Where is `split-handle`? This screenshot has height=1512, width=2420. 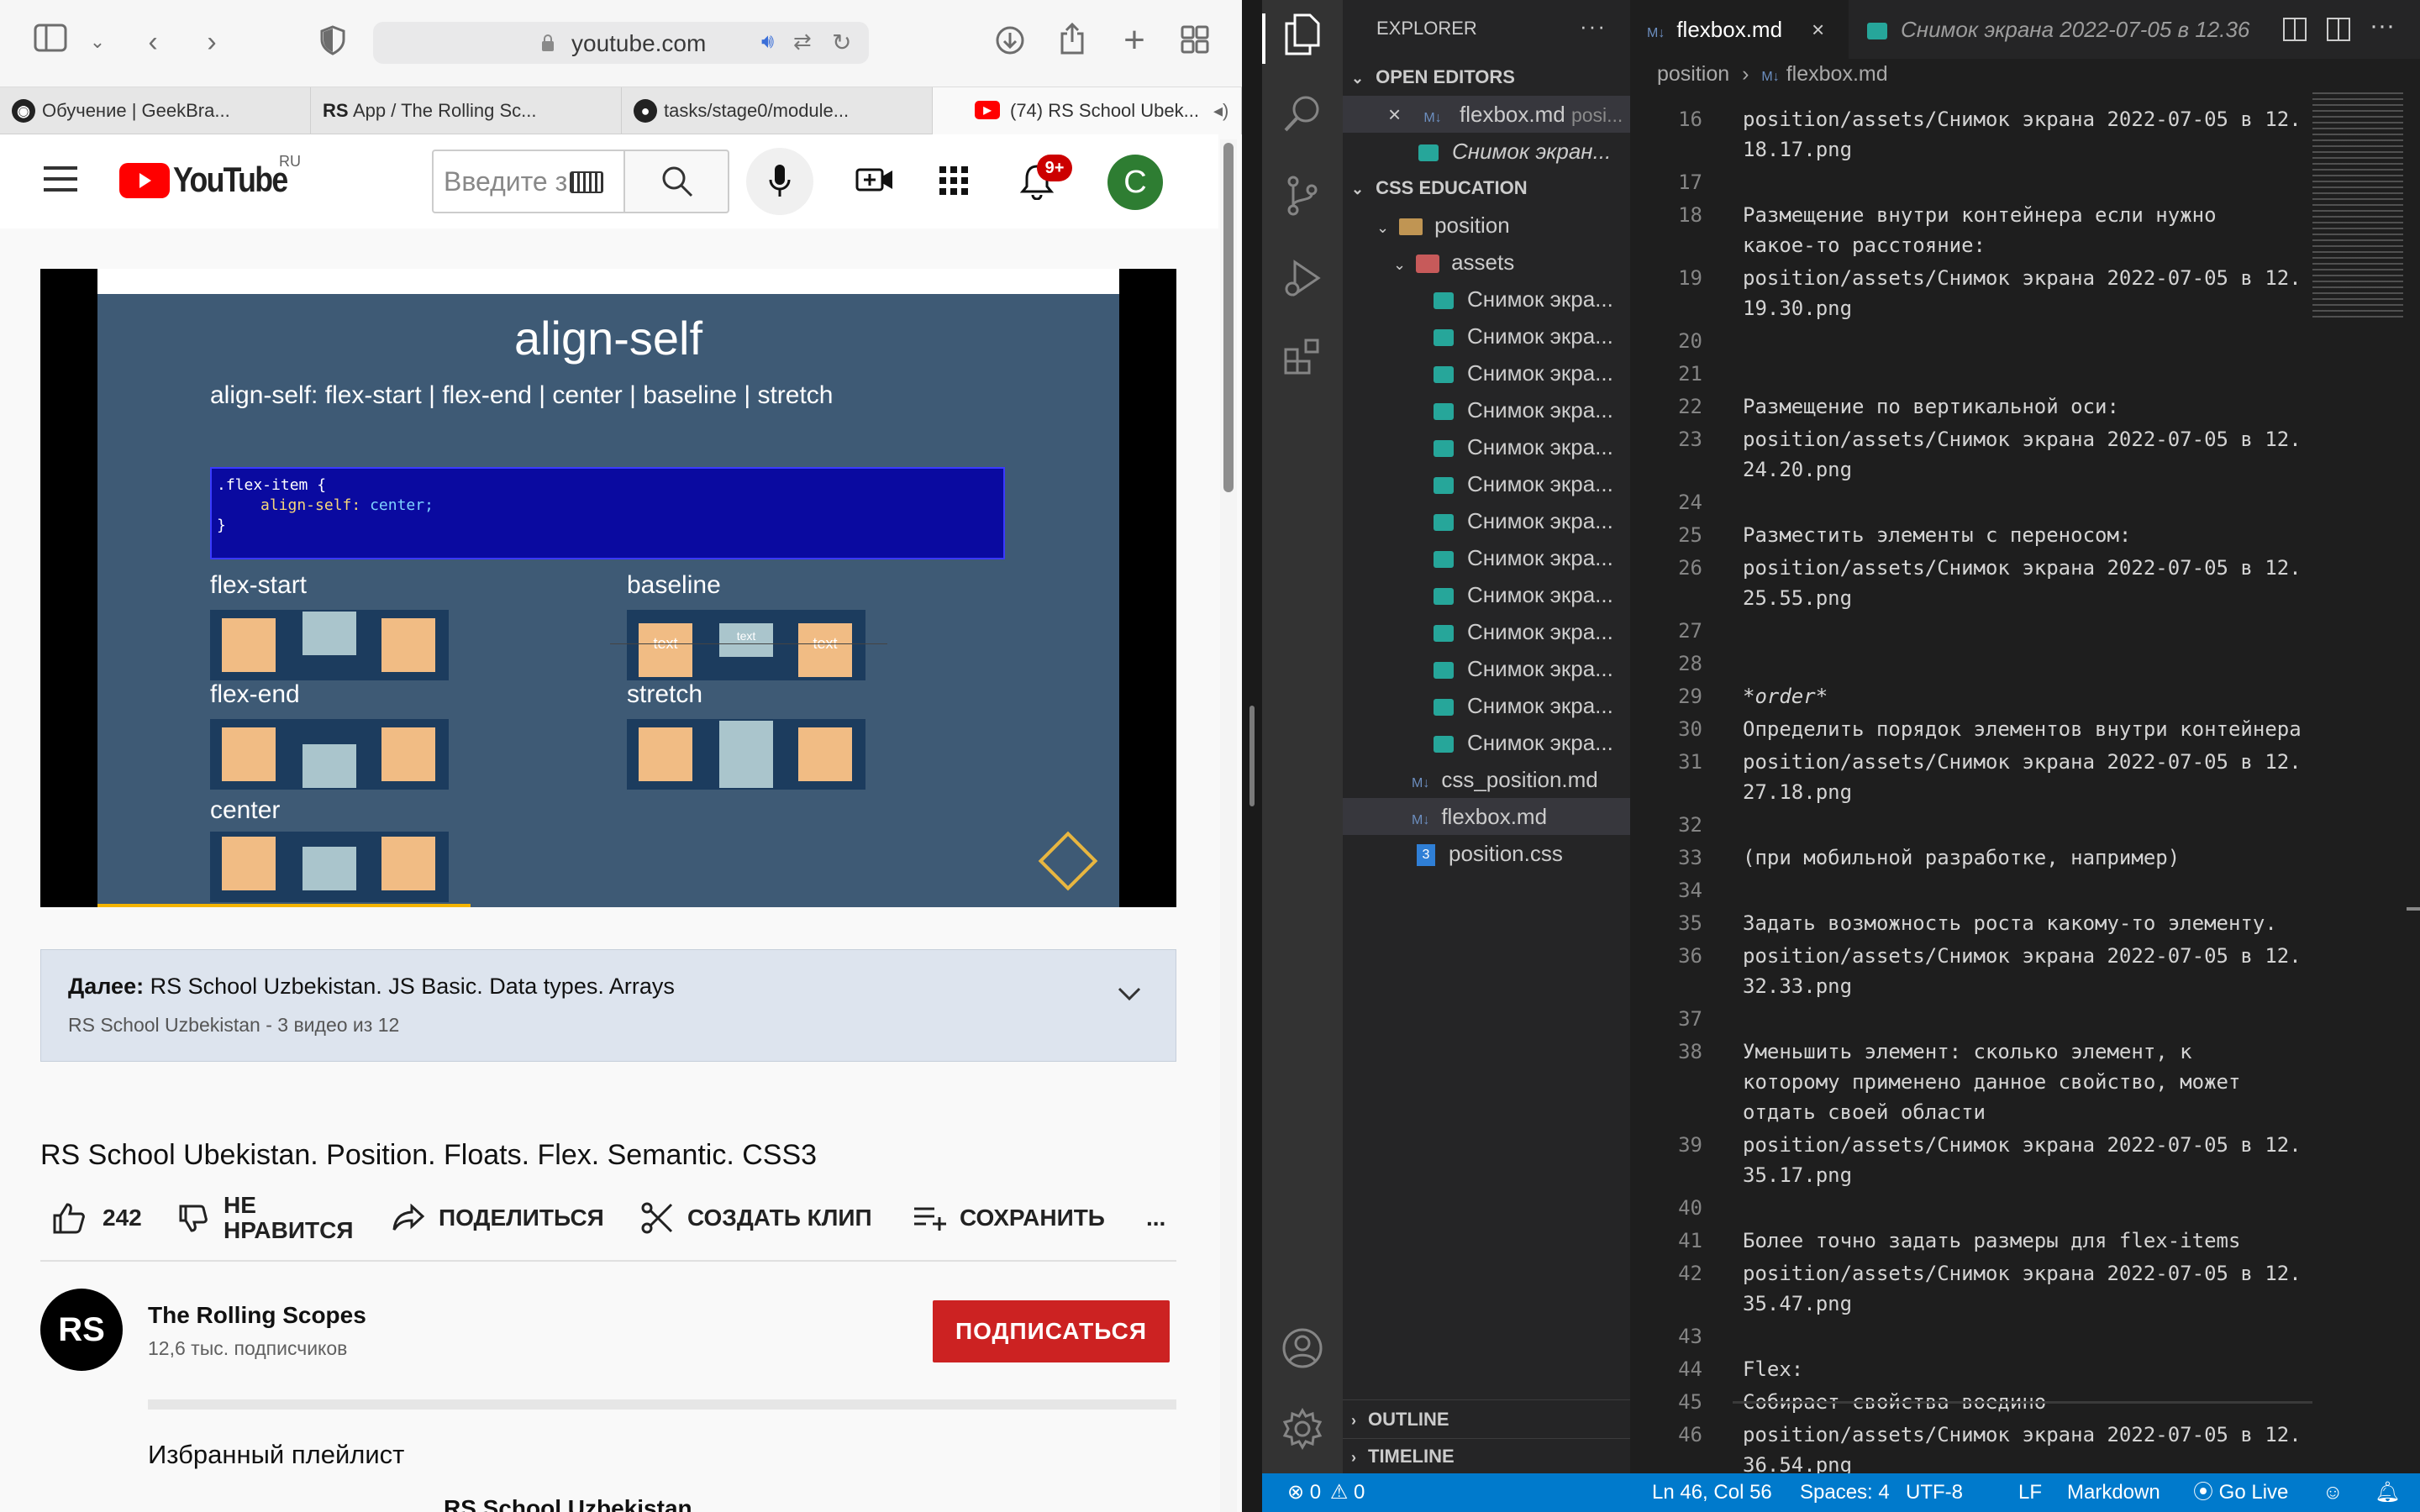 split-handle is located at coordinates (1252, 756).